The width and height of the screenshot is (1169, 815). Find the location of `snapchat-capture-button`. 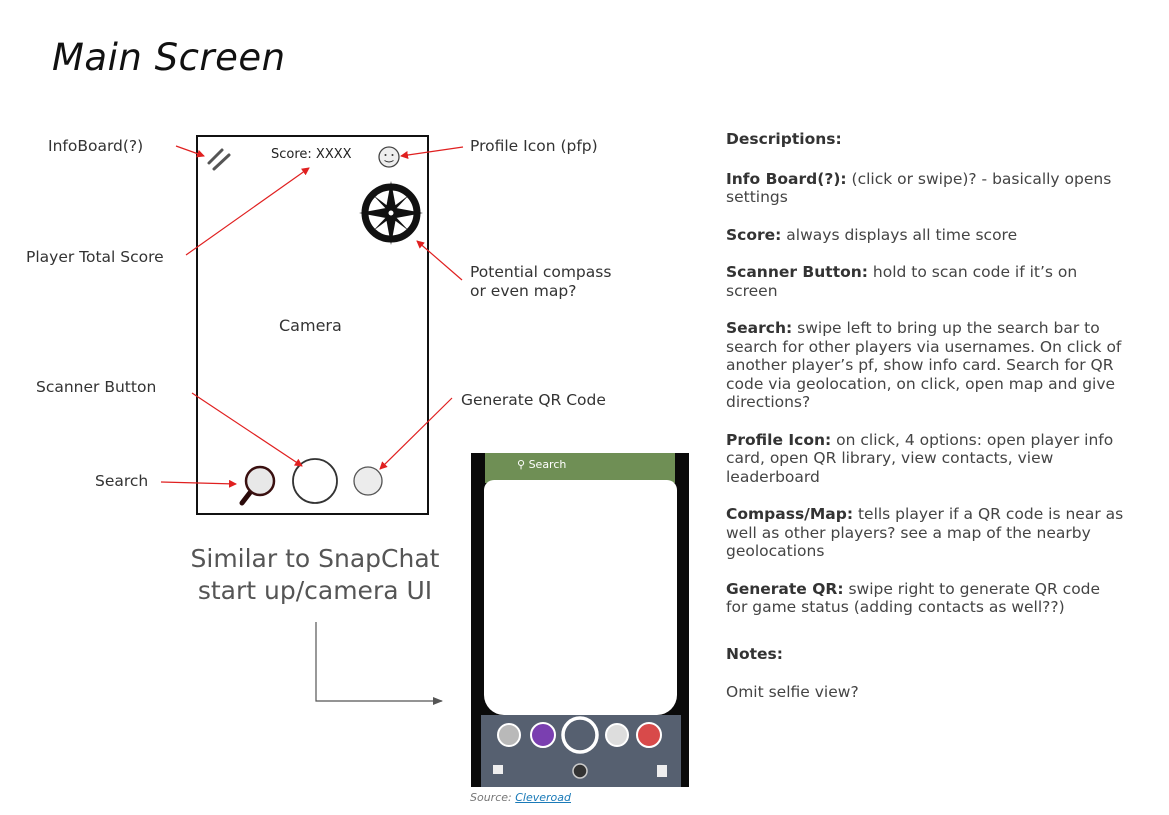

snapchat-capture-button is located at coordinates (580, 735).